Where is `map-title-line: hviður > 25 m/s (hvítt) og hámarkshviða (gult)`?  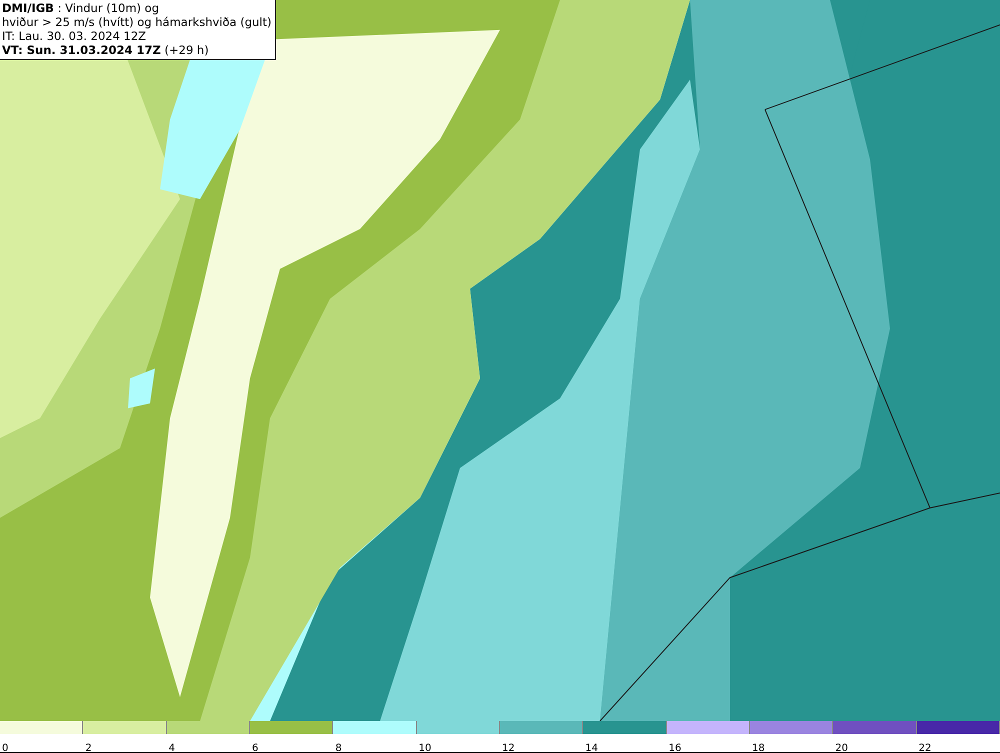
map-title-line: hviður > 25 m/s (hvítt) og hámarkshviða (gult) is located at coordinates (137, 22).